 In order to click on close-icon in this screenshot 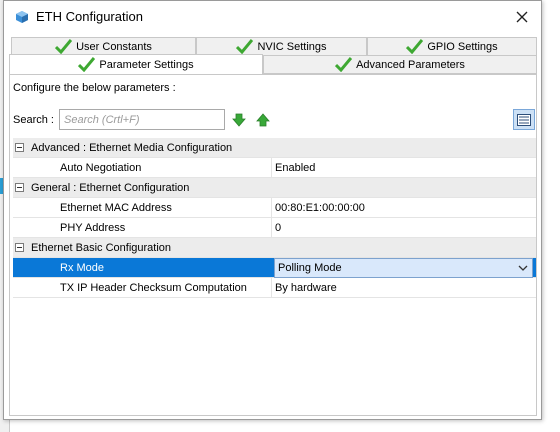, I will do `click(522, 17)`.